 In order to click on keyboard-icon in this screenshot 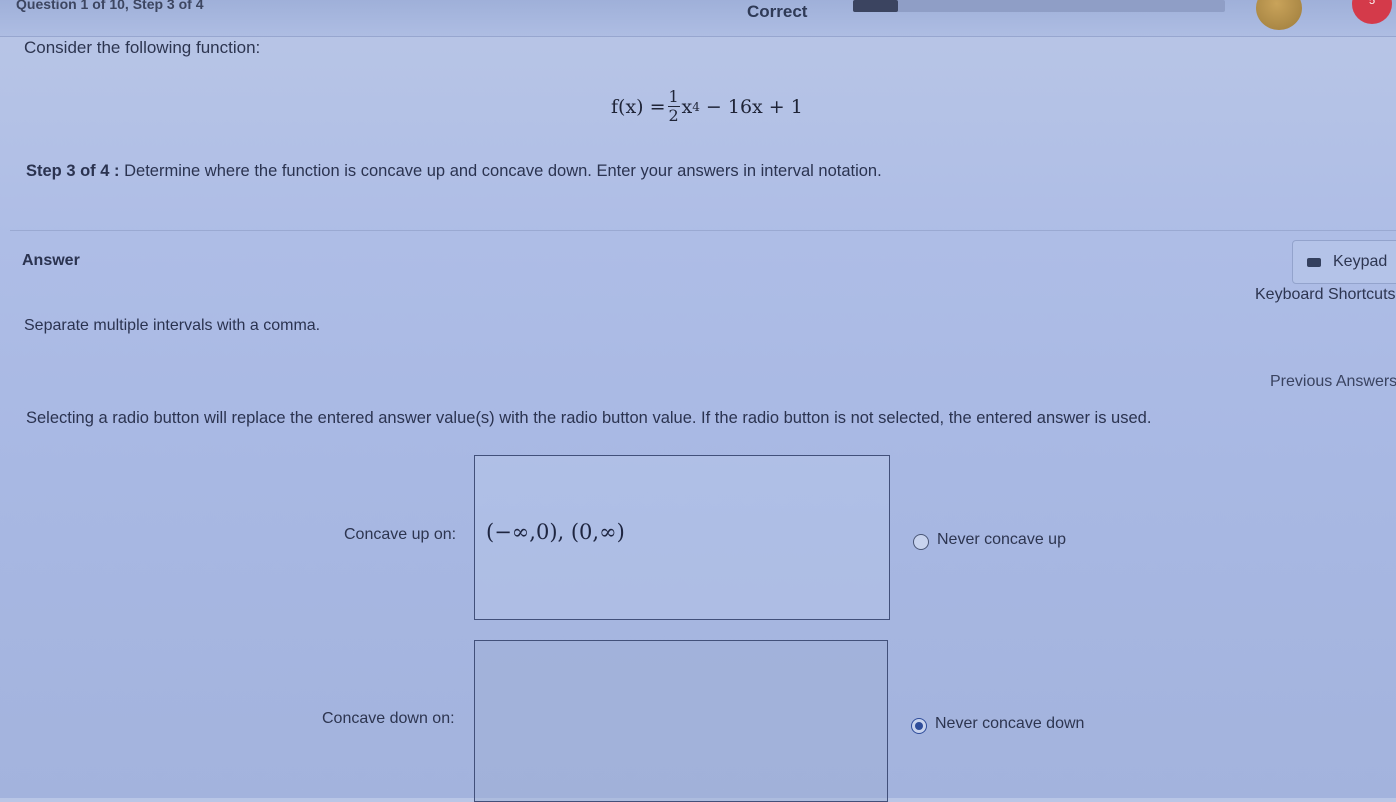, I will do `click(1314, 262)`.